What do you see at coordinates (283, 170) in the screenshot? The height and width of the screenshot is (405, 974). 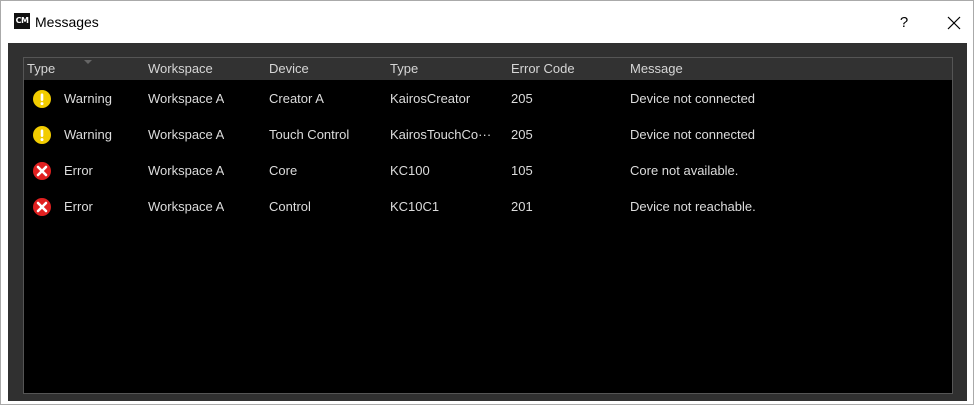 I see `cell-device: Core` at bounding box center [283, 170].